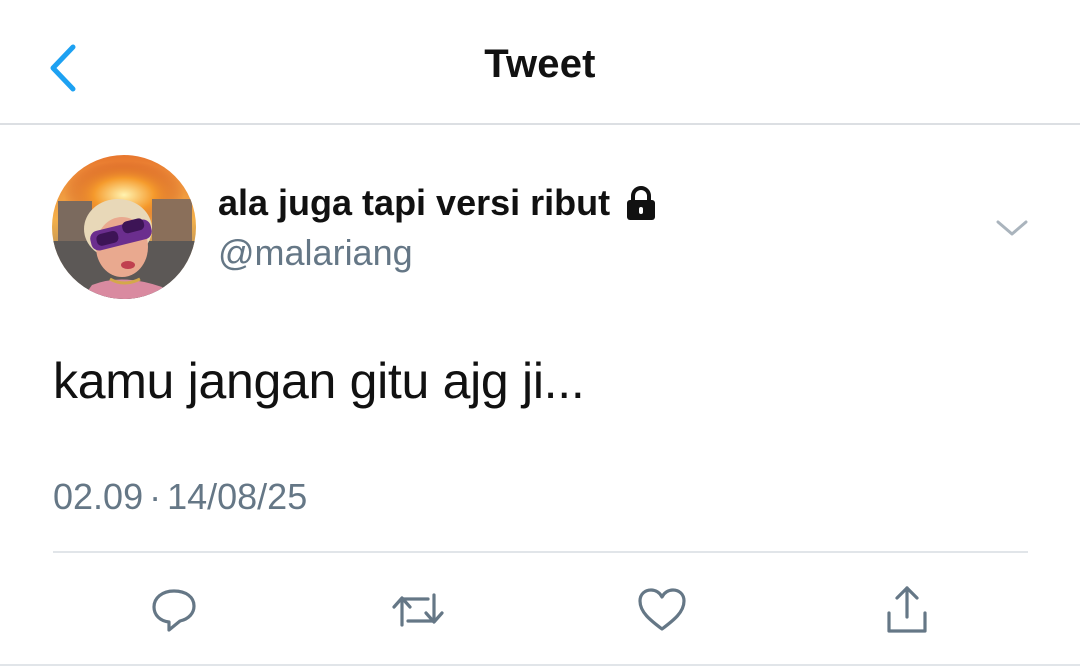  I want to click on display-name-row: ala juga tapi versi ribut, so click(439, 203).